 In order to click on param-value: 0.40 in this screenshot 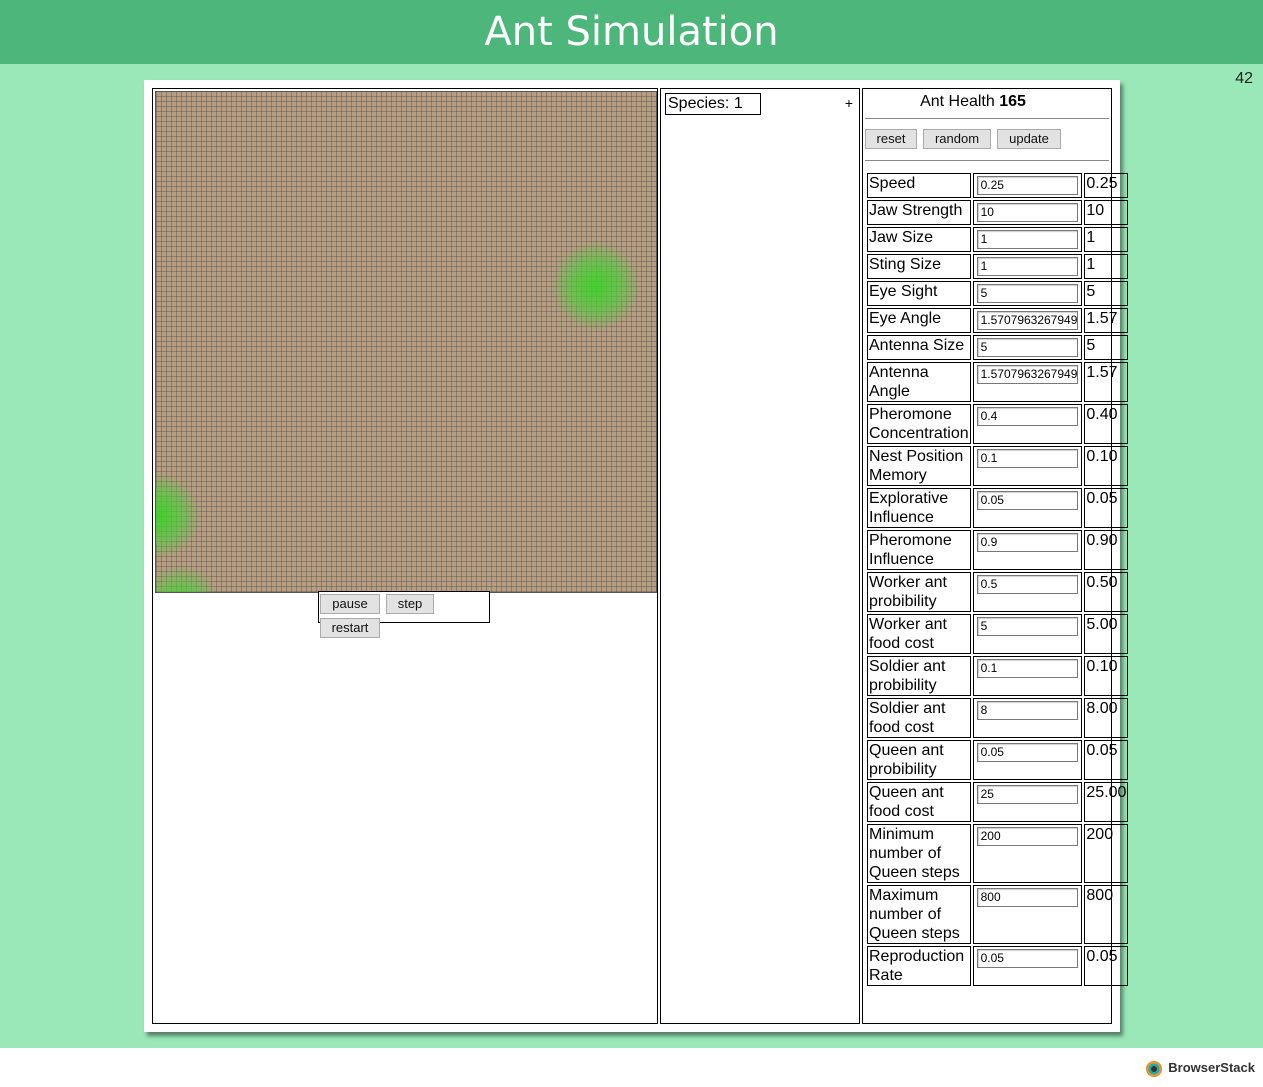, I will do `click(1106, 424)`.